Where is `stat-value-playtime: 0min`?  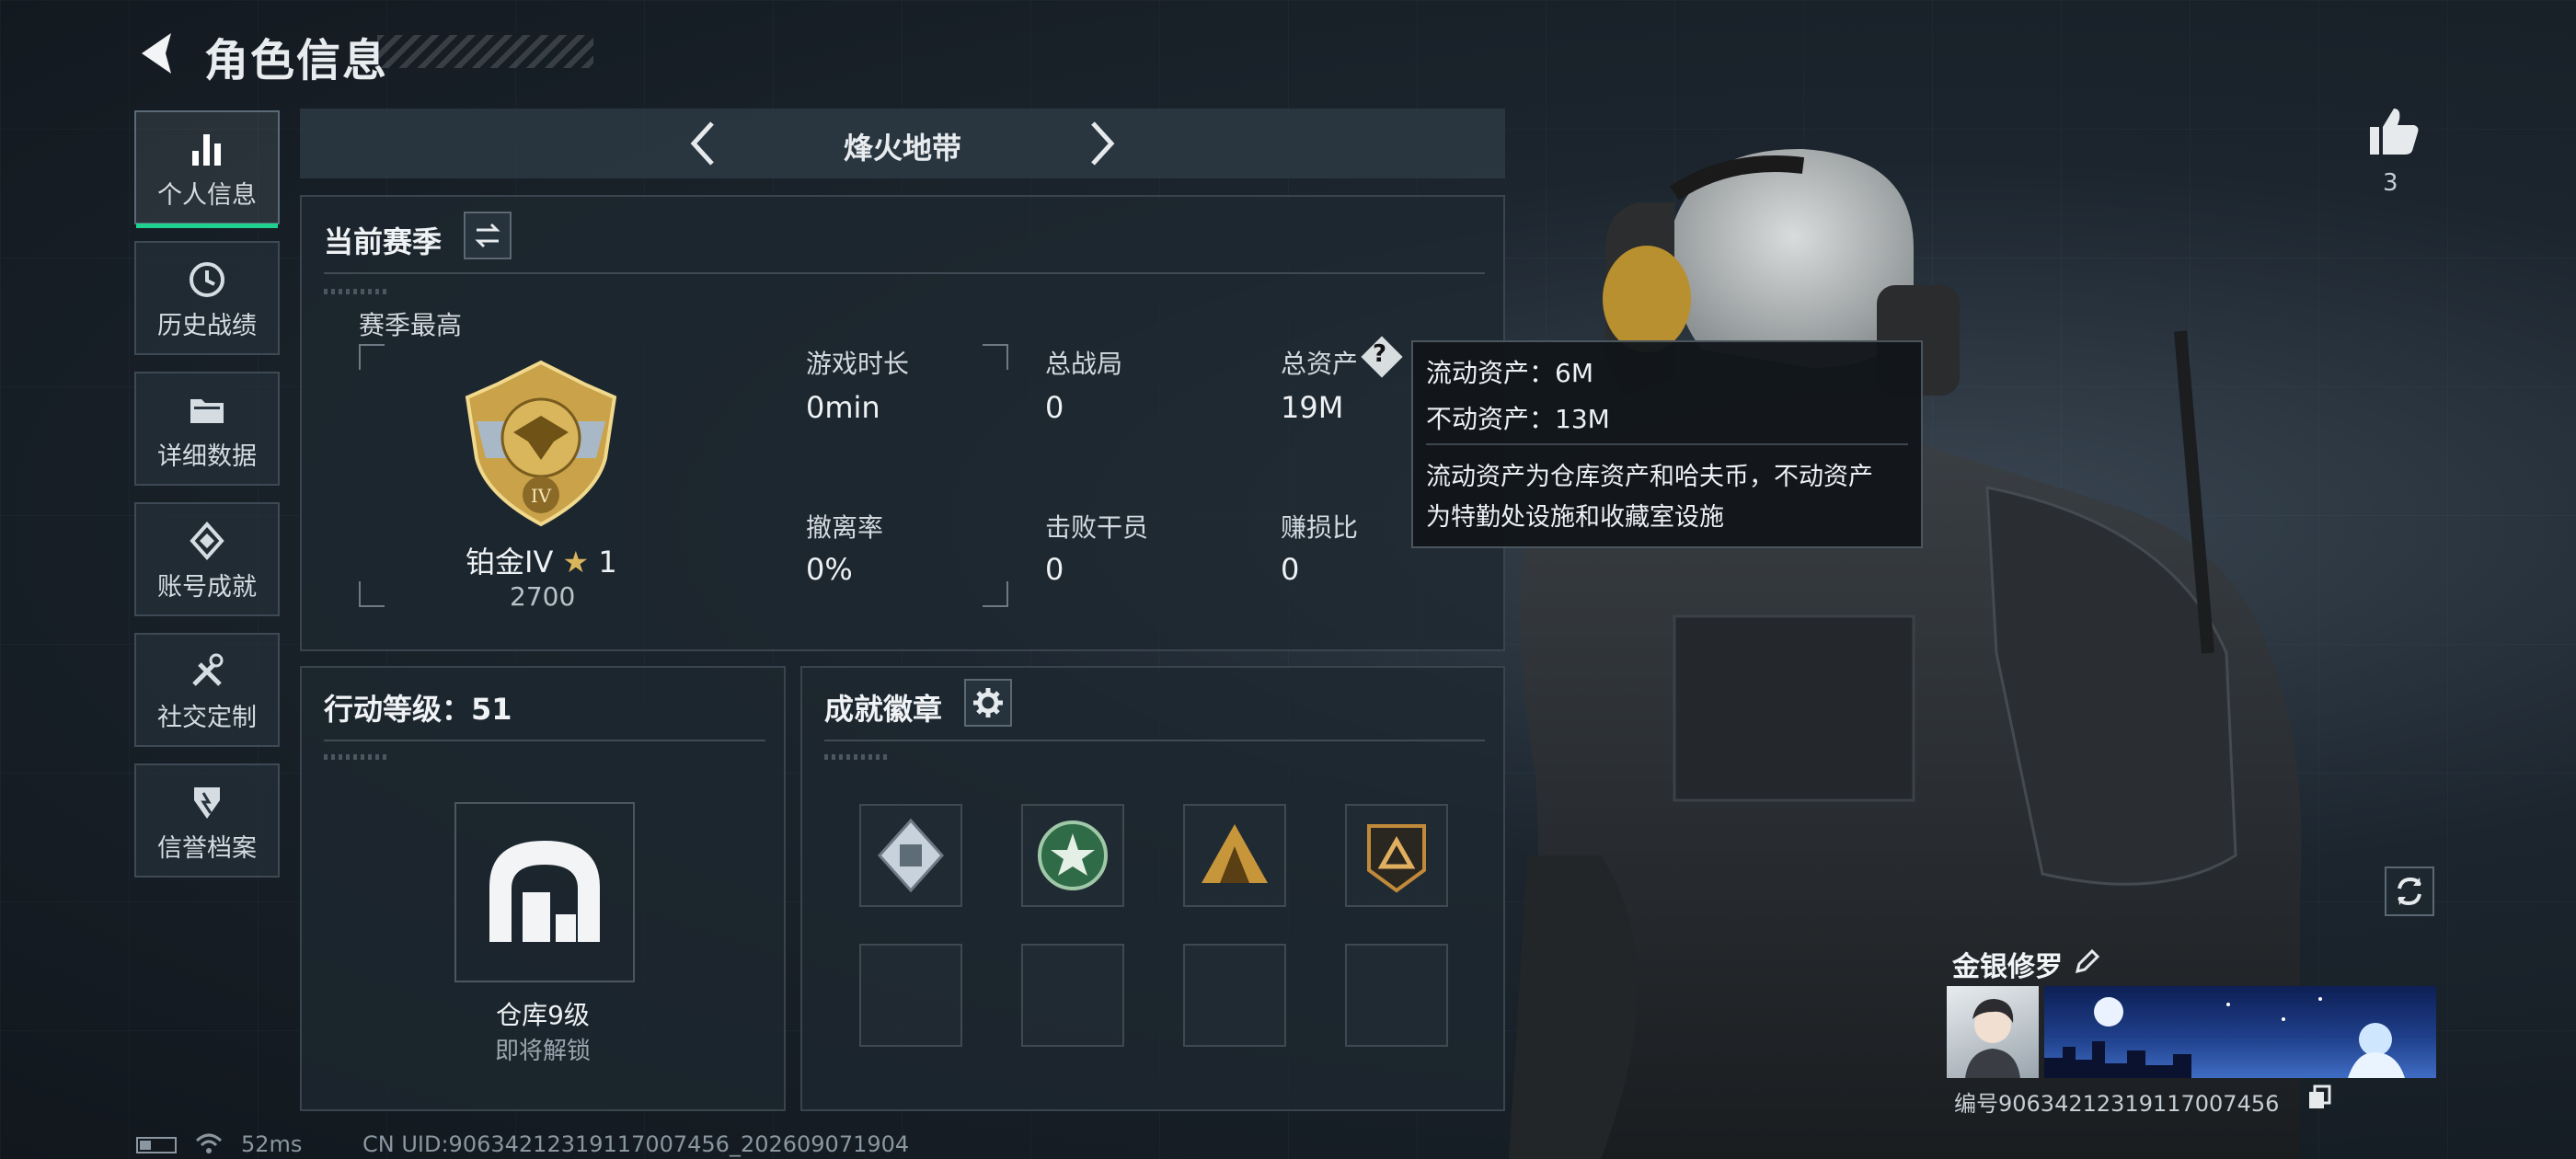
stat-value-playtime: 0min is located at coordinates (843, 407).